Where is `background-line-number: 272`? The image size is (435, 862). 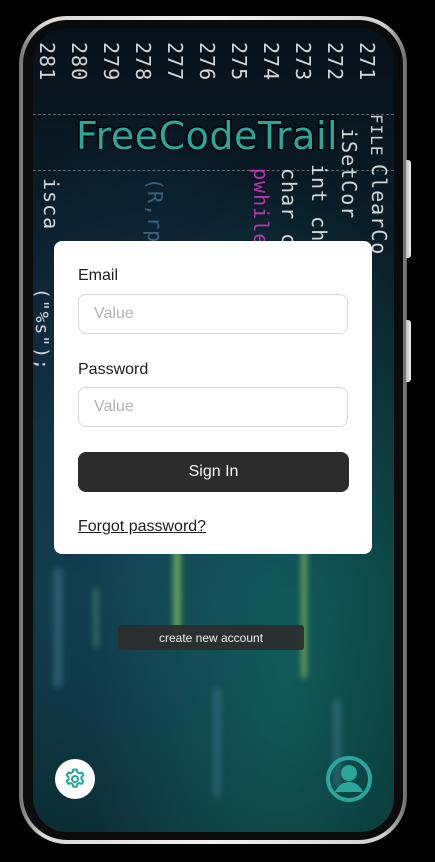 background-line-number: 272 is located at coordinates (335, 62).